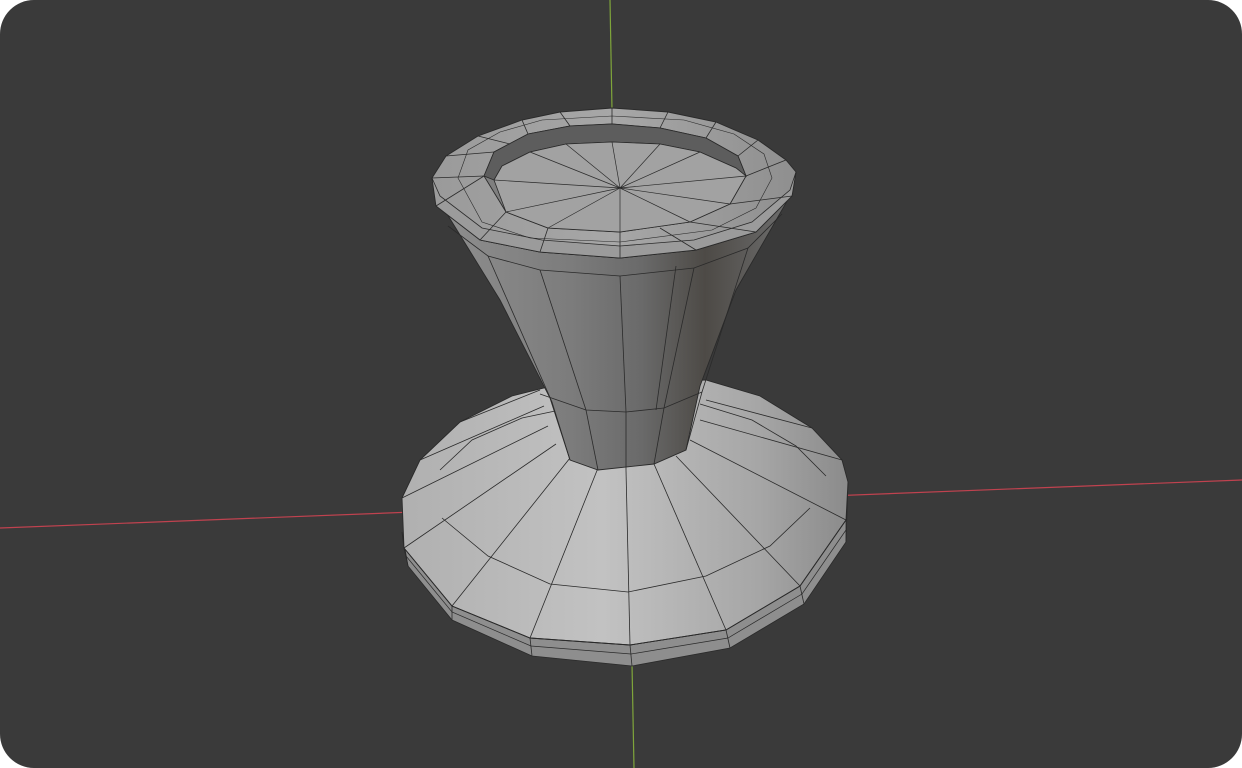 Image resolution: width=1242 pixels, height=768 pixels. Describe the element at coordinates (633, 715) in the screenshot. I see `y-axis-line-bottom` at that location.